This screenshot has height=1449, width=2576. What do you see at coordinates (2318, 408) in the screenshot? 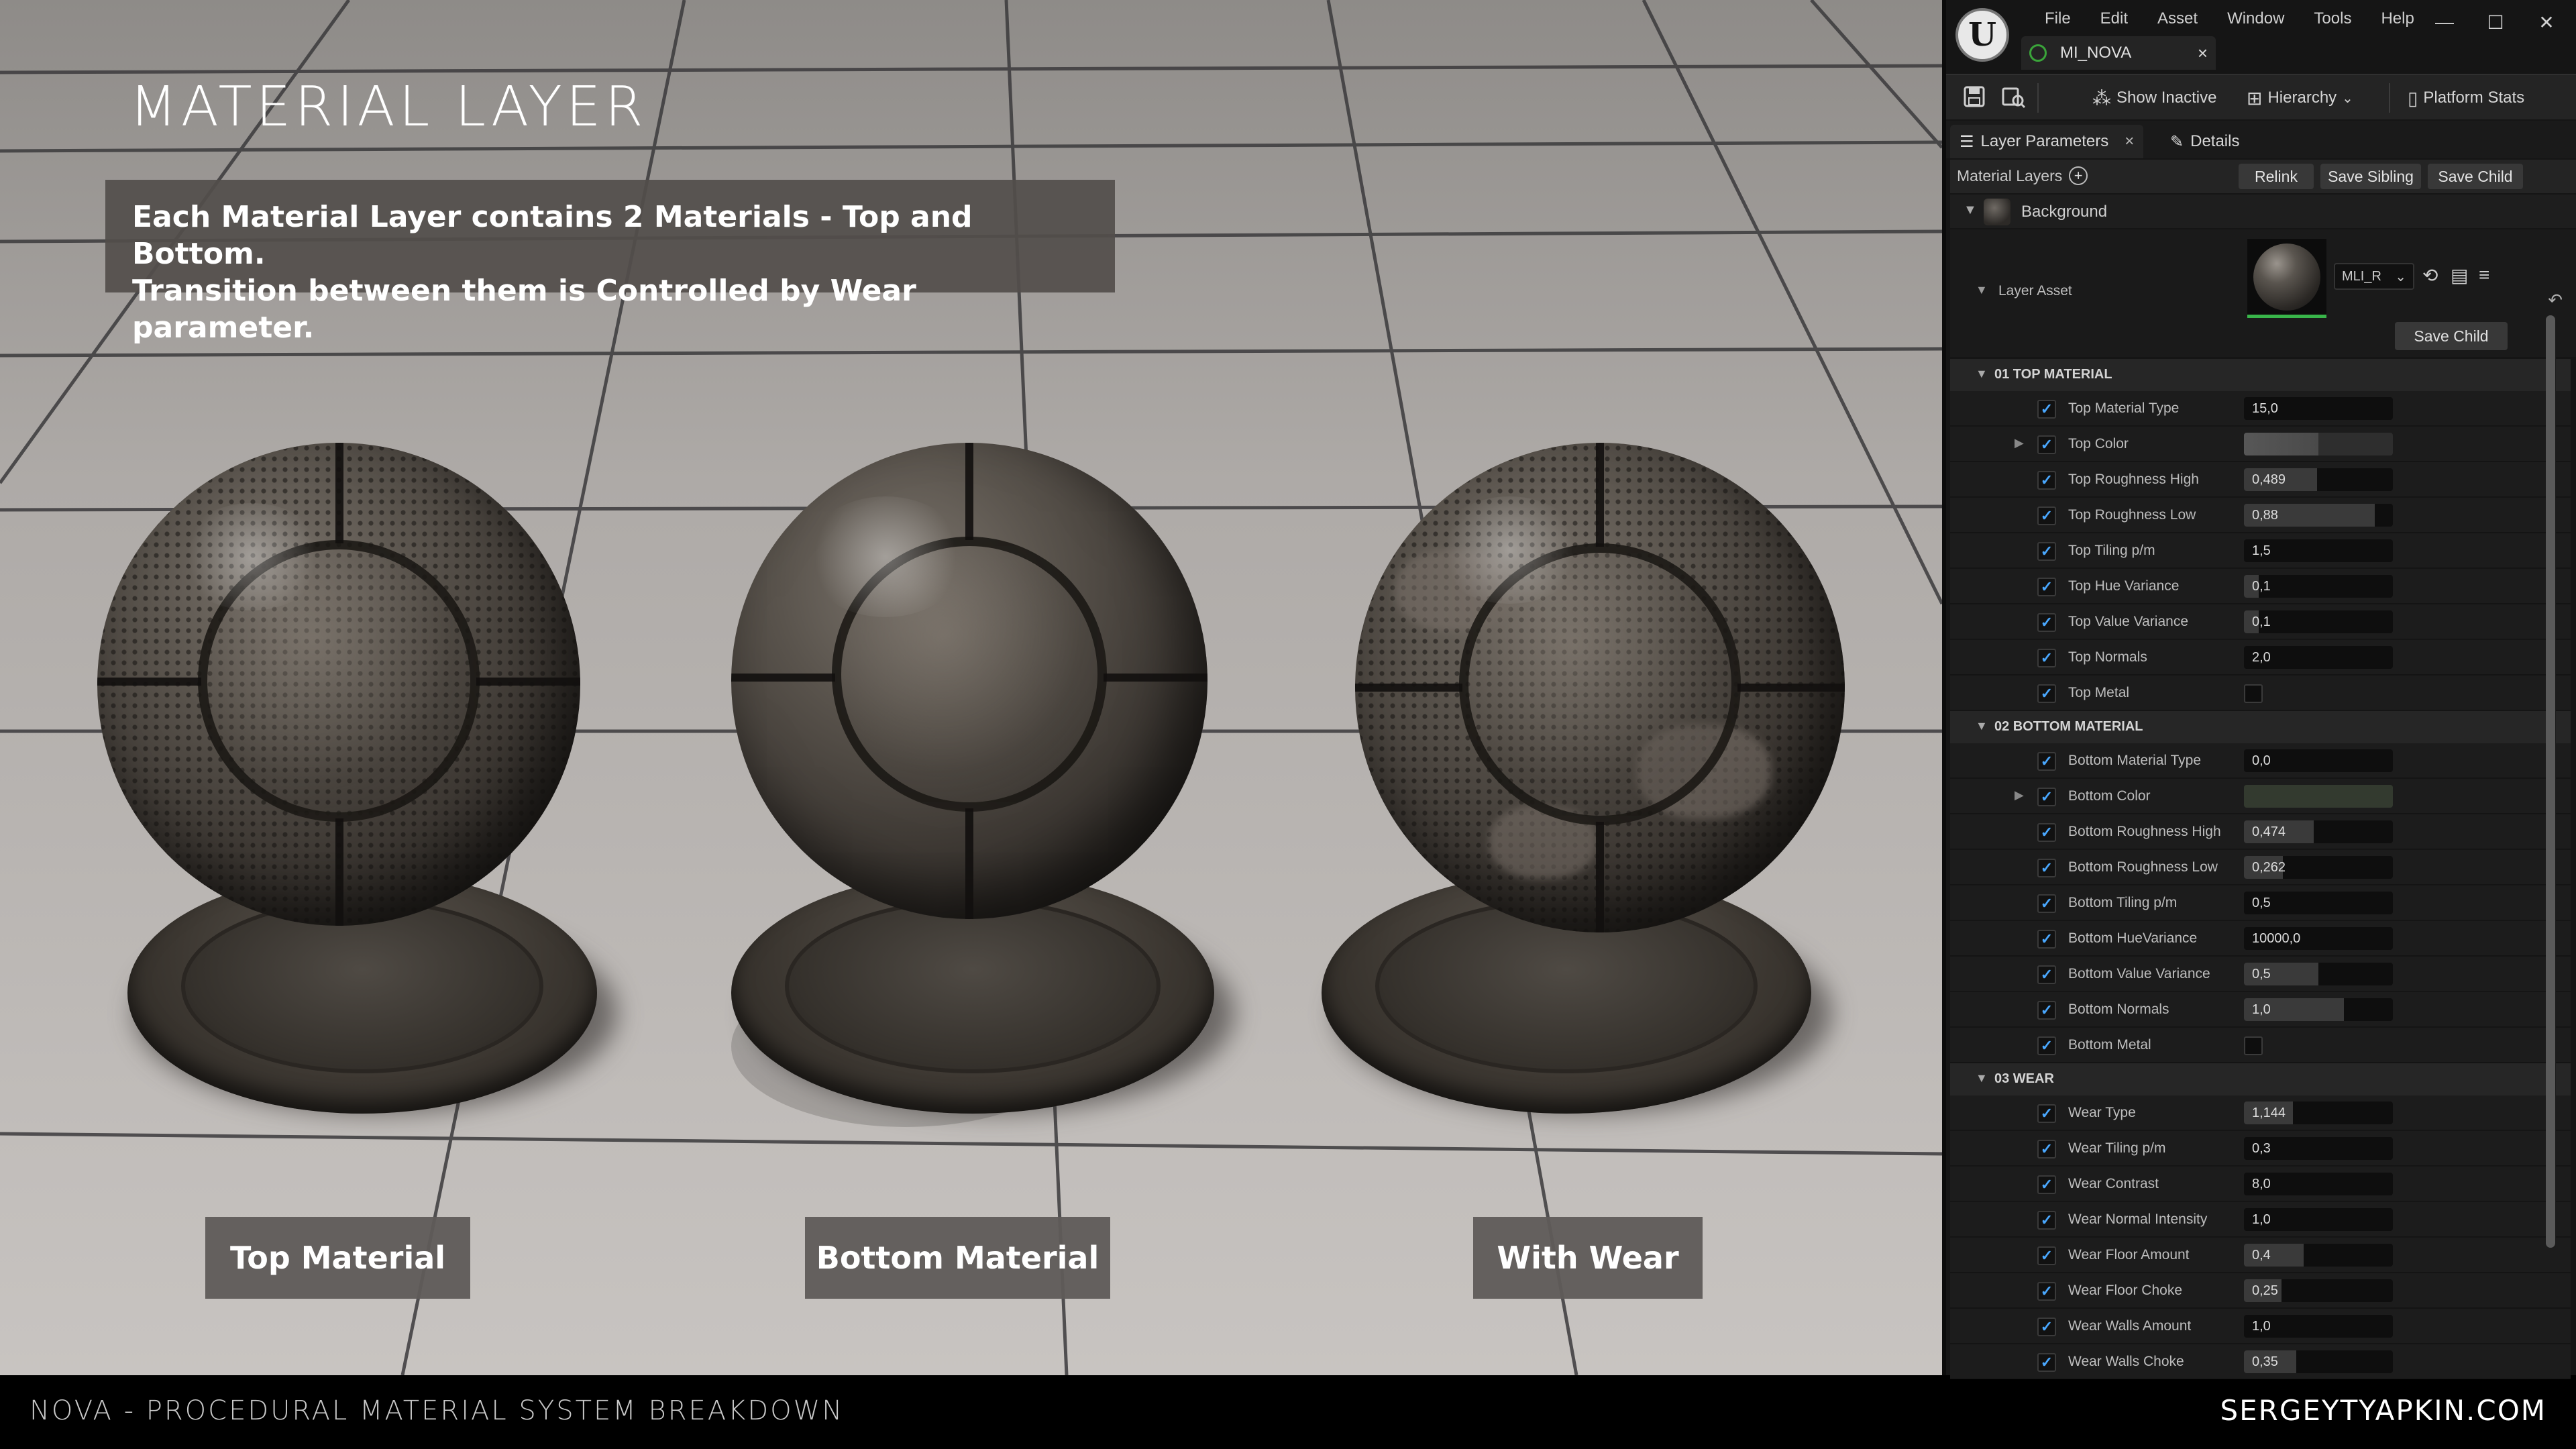
I see `parameter-value-field: 15,0` at bounding box center [2318, 408].